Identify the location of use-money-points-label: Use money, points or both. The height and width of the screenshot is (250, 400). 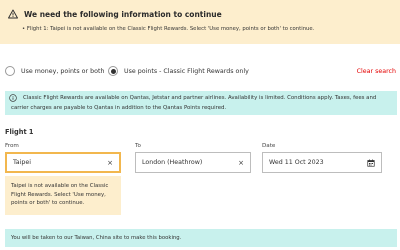
(63, 71).